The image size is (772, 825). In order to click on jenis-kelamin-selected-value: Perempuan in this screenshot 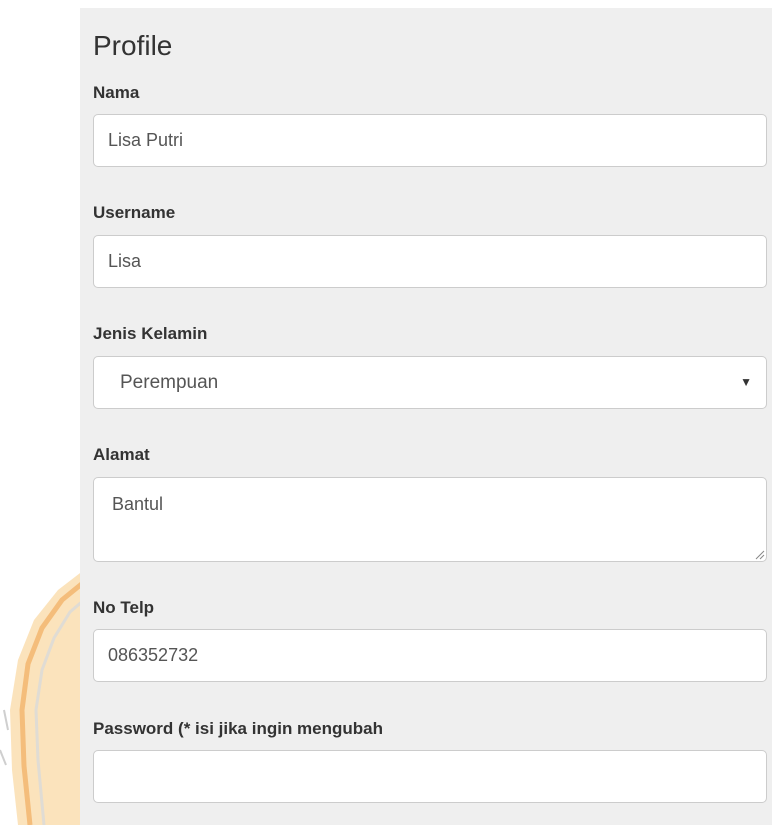, I will do `click(169, 382)`.